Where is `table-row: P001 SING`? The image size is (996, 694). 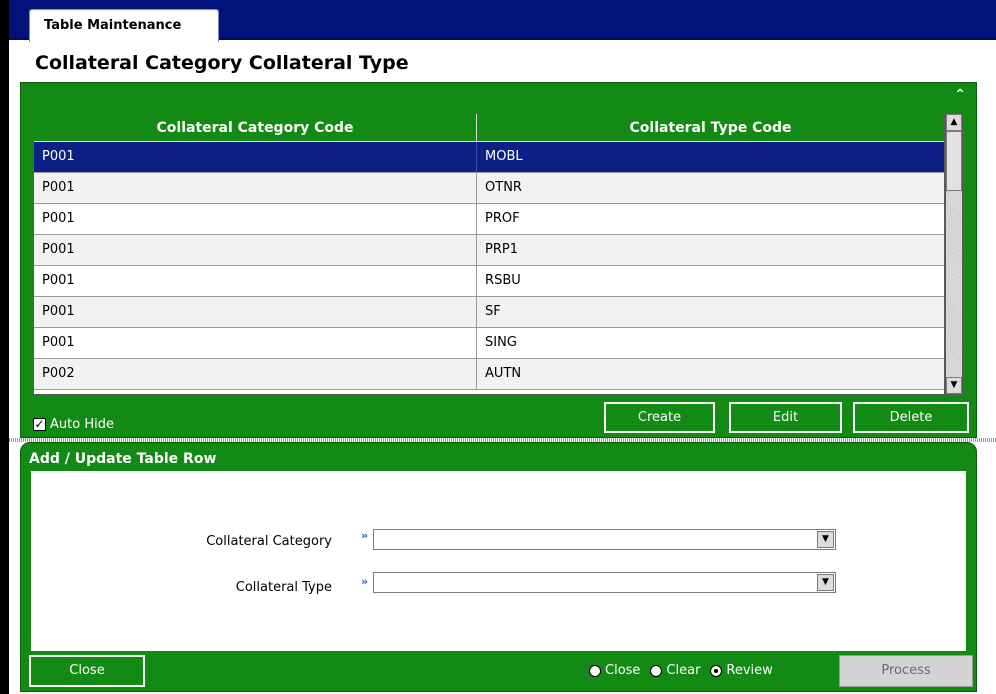 table-row: P001 SING is located at coordinates (489, 343).